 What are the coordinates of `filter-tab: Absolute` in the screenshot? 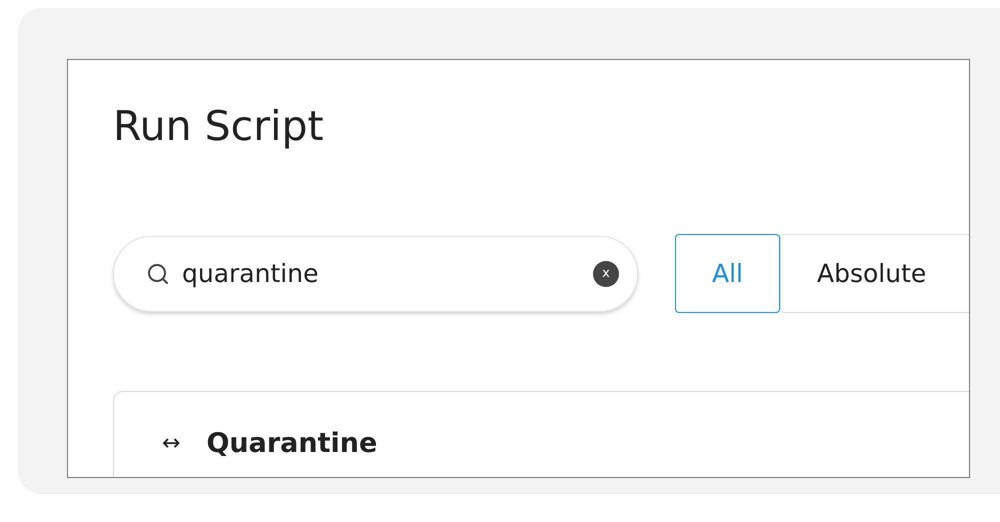 It's located at (874, 273).